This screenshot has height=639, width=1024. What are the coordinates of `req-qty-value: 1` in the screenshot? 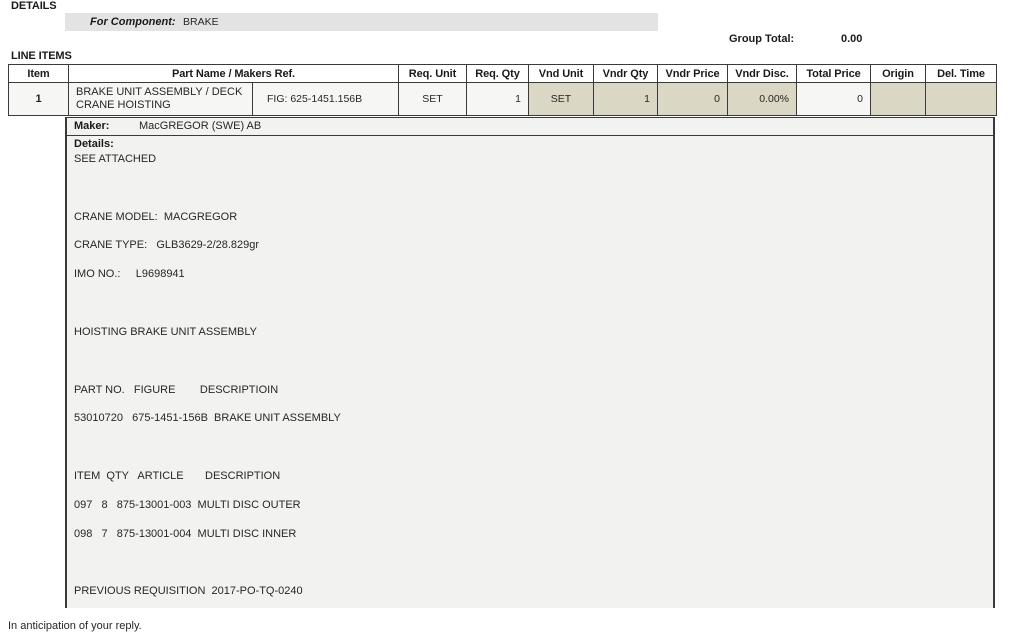 It's located at (518, 99).